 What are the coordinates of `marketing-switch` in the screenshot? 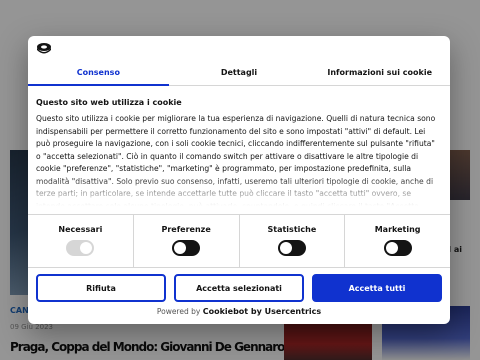 It's located at (397, 248).